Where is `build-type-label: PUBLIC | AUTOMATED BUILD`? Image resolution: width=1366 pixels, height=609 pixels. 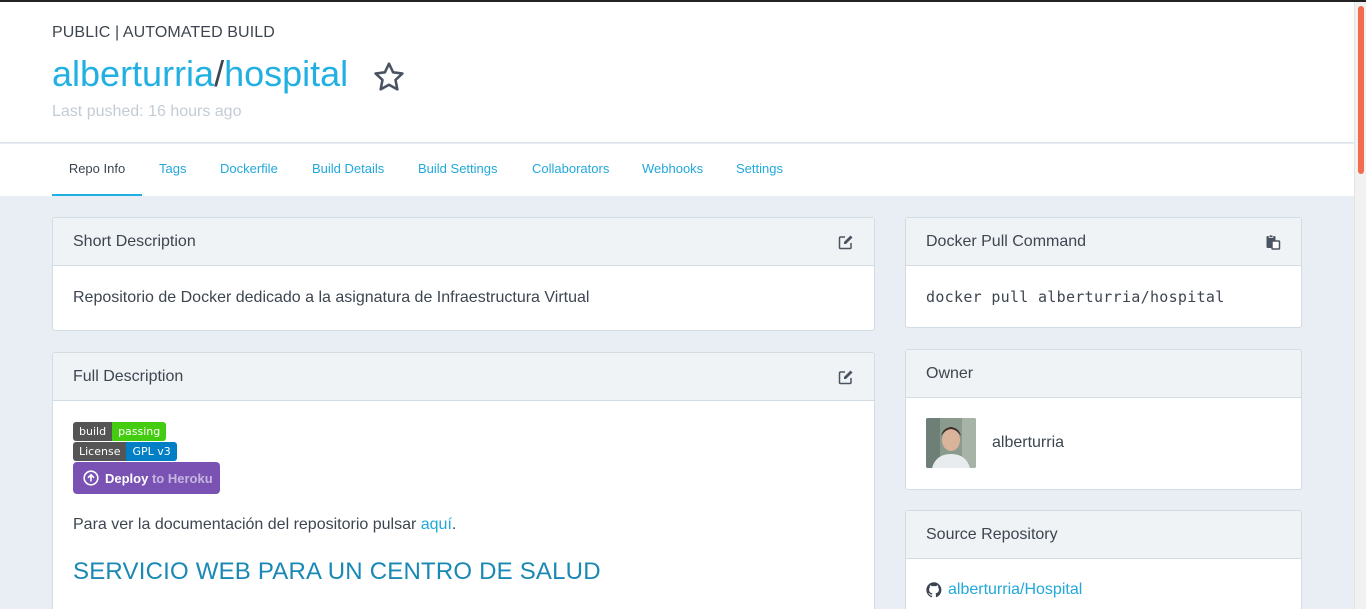 build-type-label: PUBLIC | AUTOMATED BUILD is located at coordinates (163, 32).